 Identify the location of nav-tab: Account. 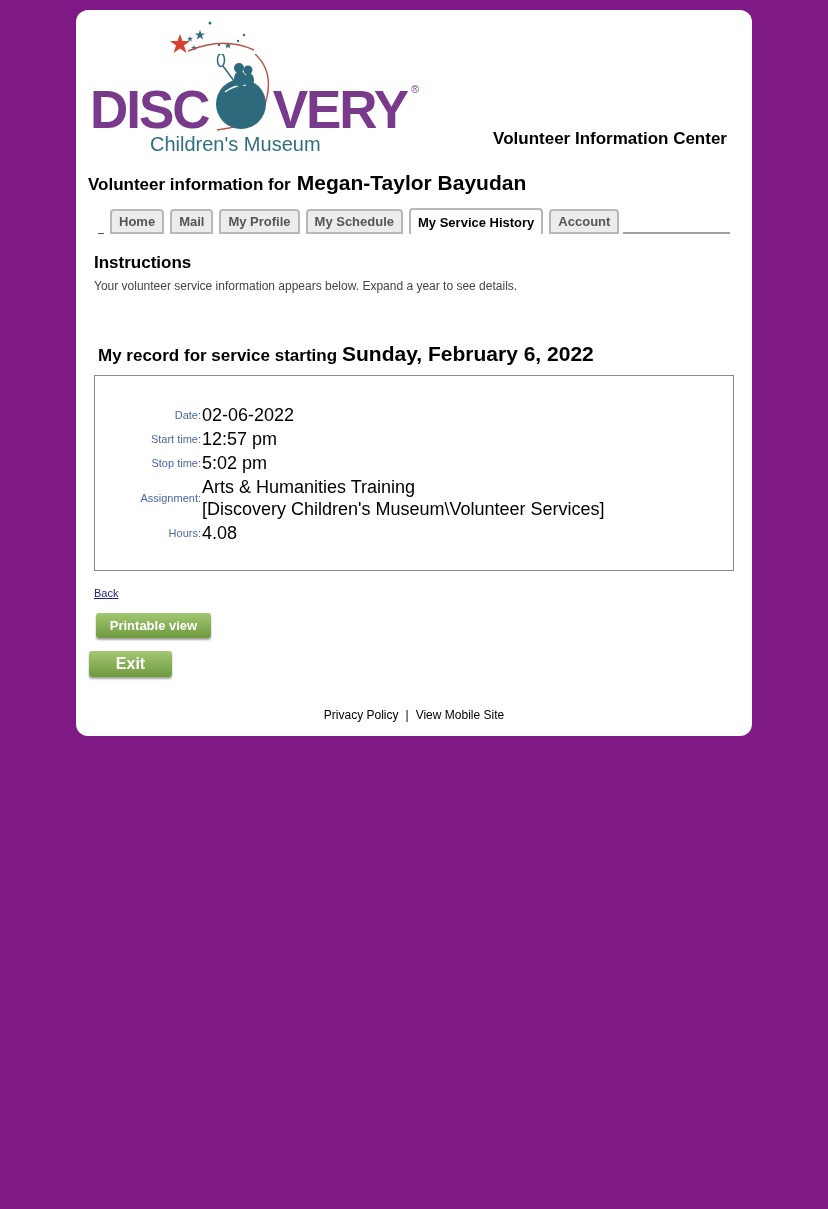
(584, 221).